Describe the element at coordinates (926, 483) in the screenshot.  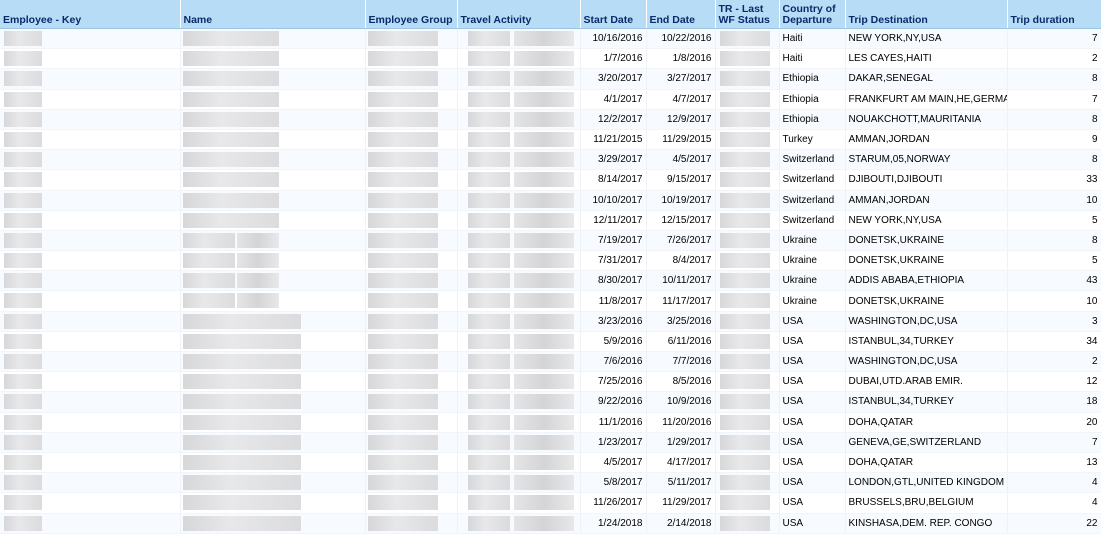
I see `trip-destination-cell: LONDON,GTL,UNITED KINGDOM` at that location.